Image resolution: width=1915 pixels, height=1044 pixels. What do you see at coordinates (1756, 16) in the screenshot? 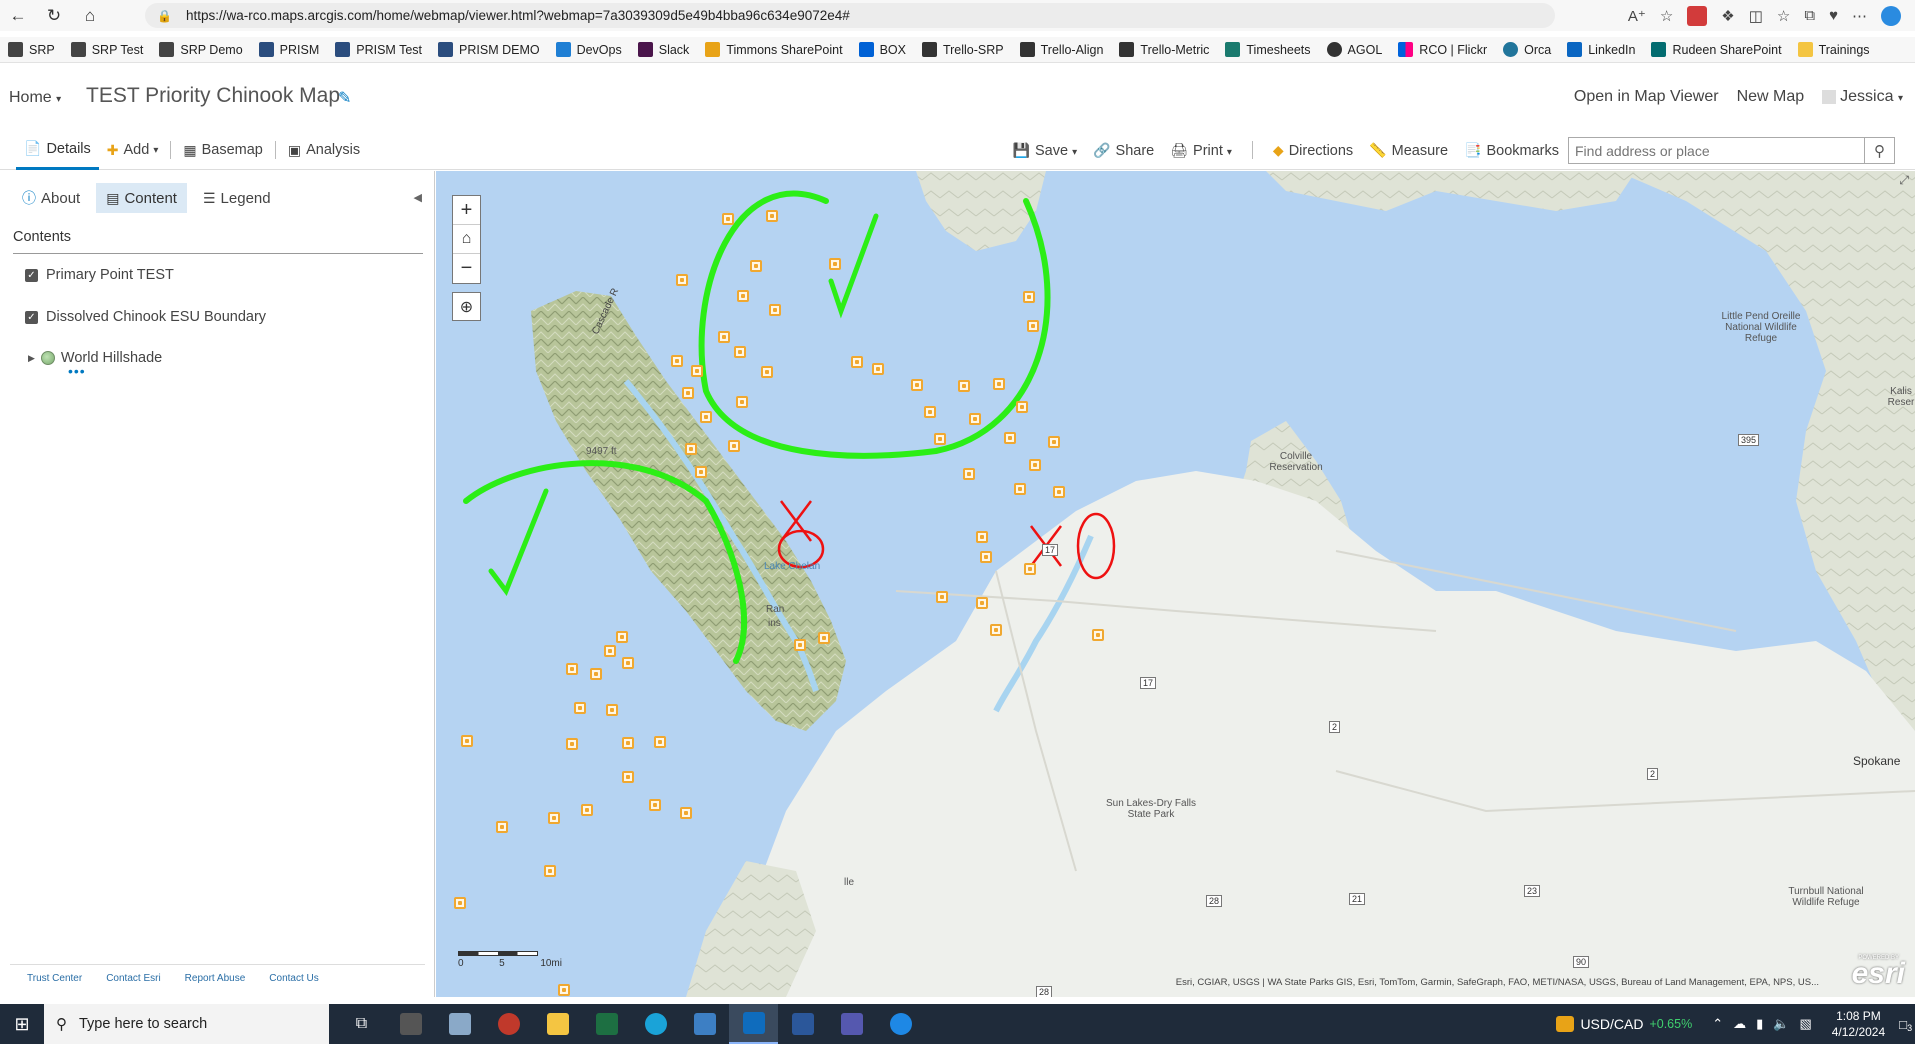
I see `split-screen-icon: ◫` at bounding box center [1756, 16].